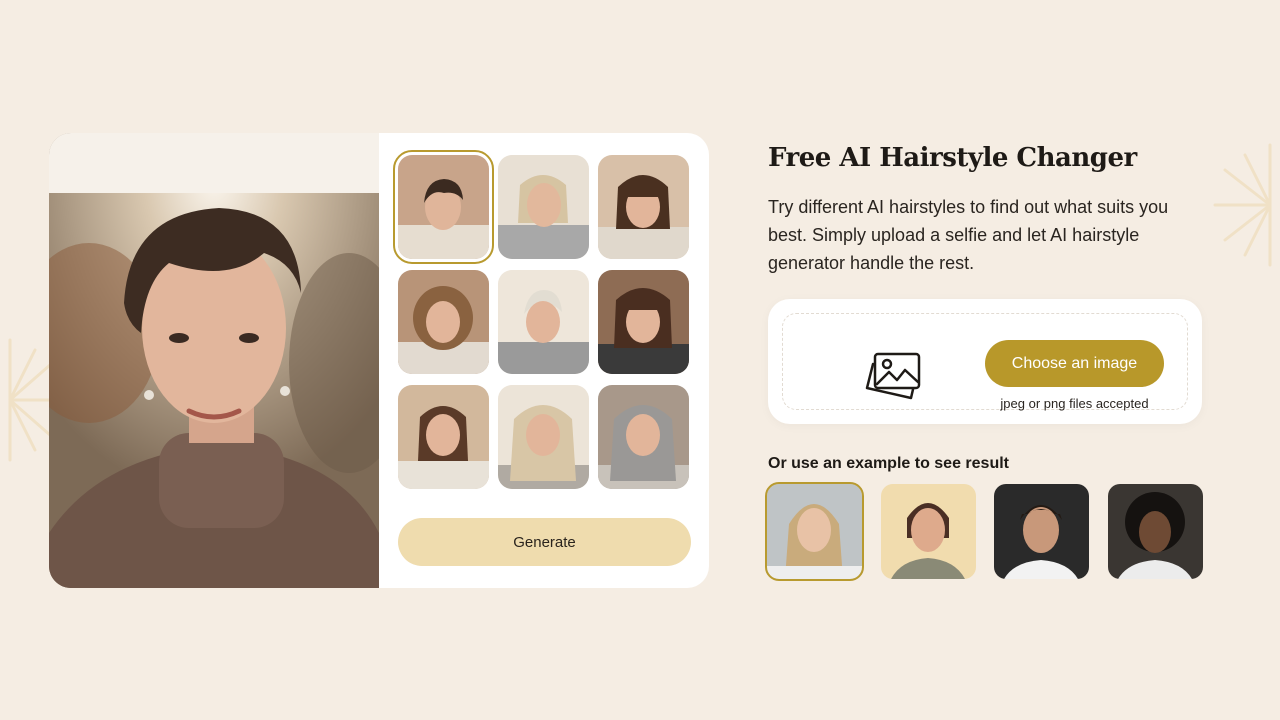  Describe the element at coordinates (543, 437) in the screenshot. I see `hairstyle-option-long-waves` at that location.